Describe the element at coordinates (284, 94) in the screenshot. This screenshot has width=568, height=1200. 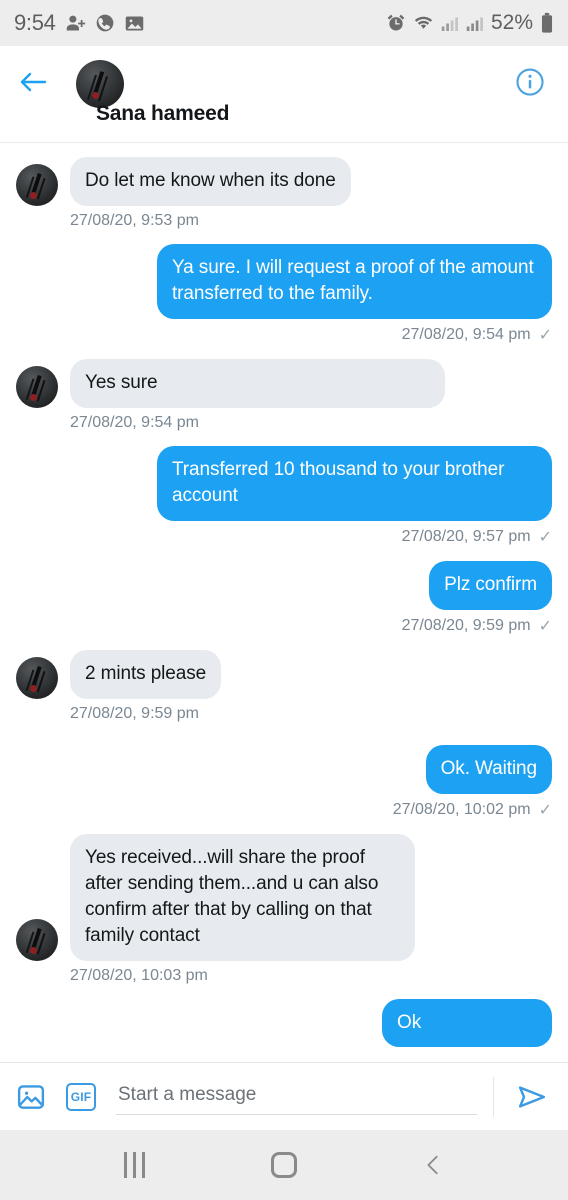
I see `conversation-header: Sana hameed` at that location.